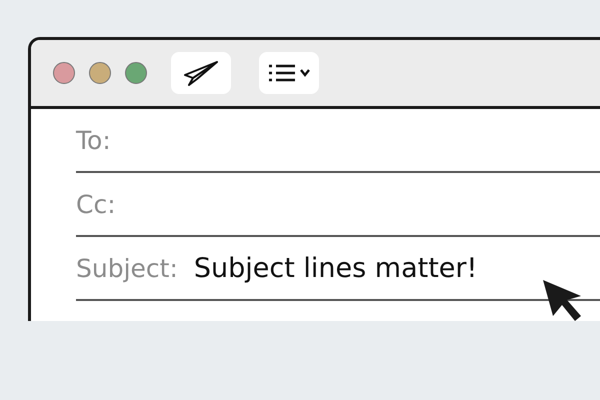  I want to click on format-menu-button, so click(289, 73).